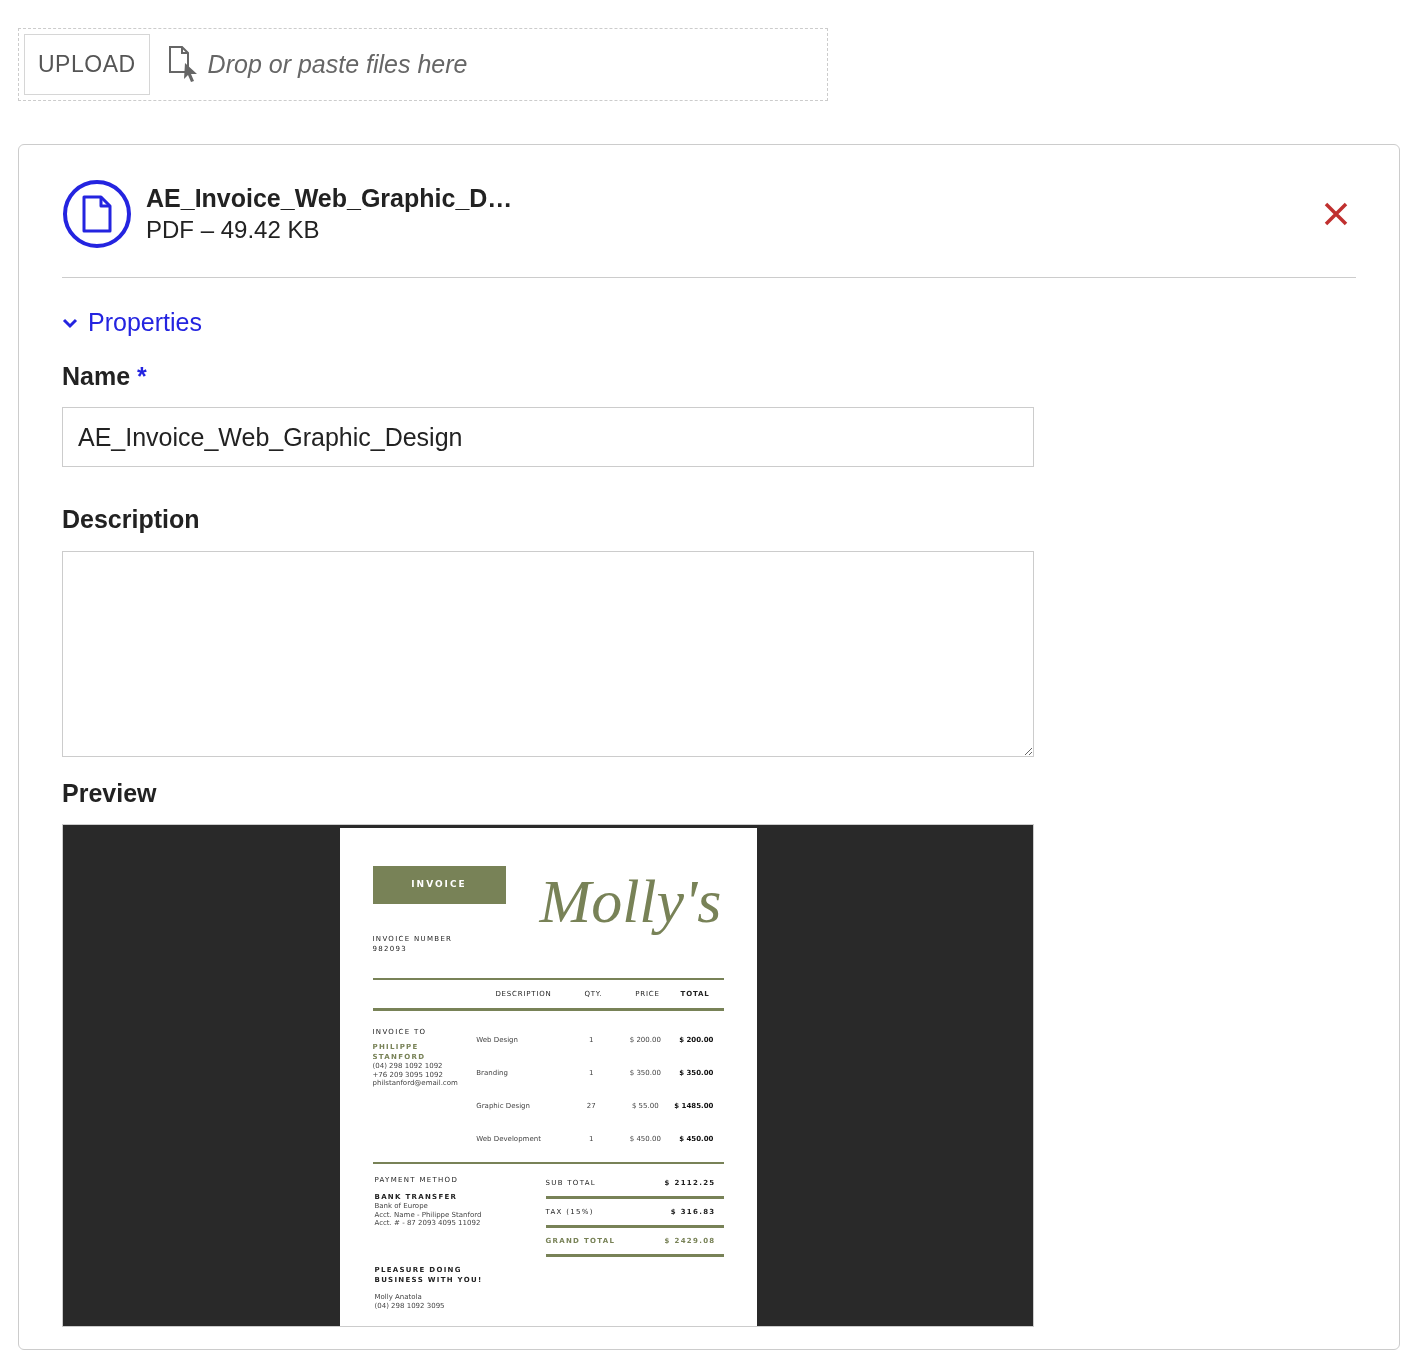 This screenshot has width=1418, height=1364. Describe the element at coordinates (131, 519) in the screenshot. I see `field-label: Description` at that location.